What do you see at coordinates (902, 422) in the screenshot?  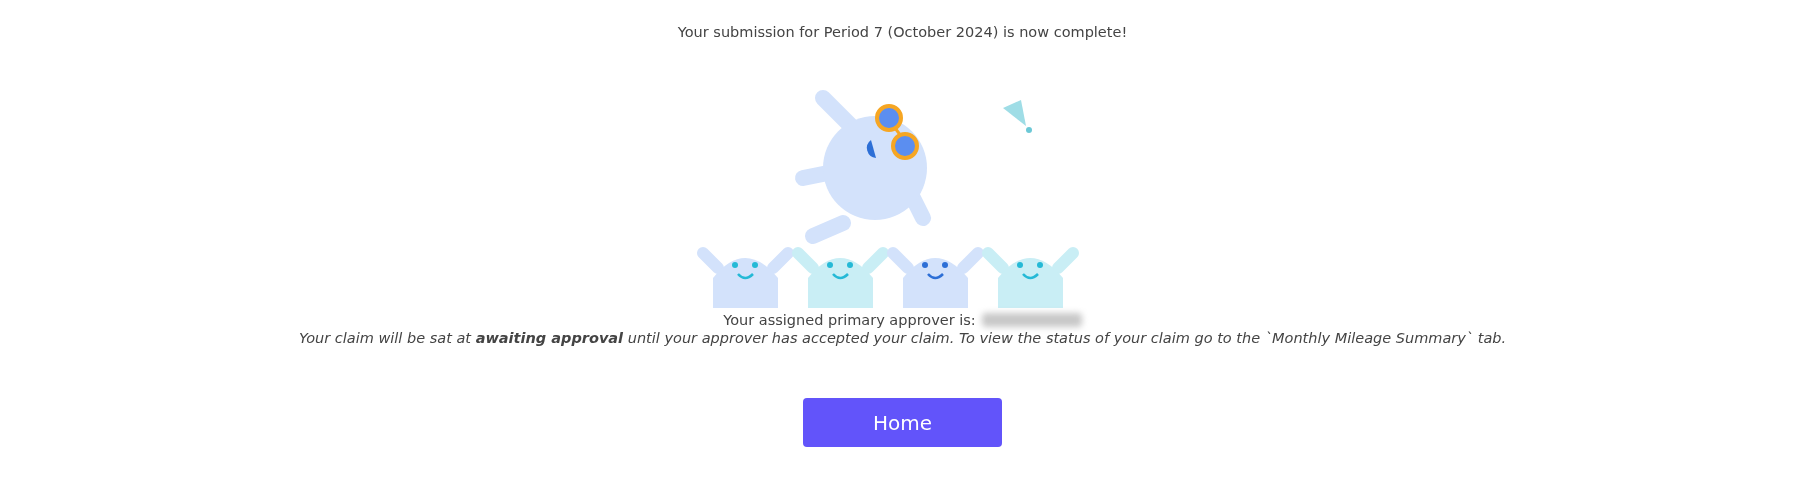 I see `home-button: Home` at bounding box center [902, 422].